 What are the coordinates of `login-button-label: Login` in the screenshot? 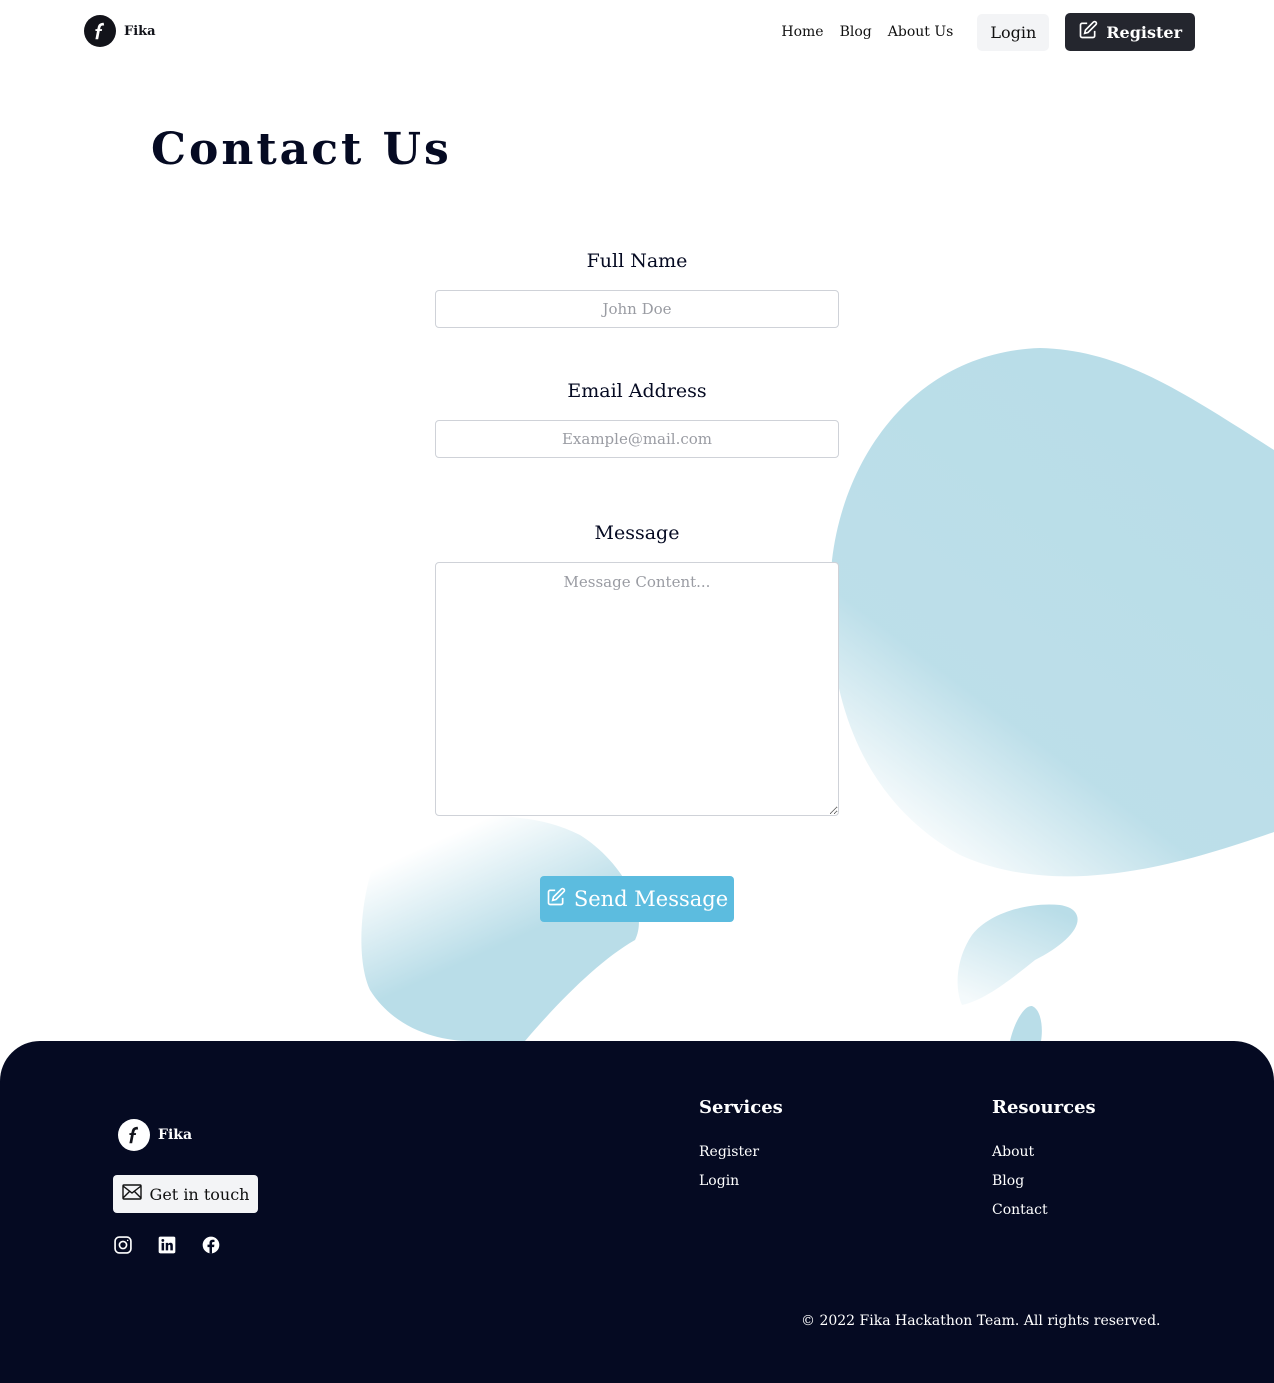 It's located at (1013, 32).